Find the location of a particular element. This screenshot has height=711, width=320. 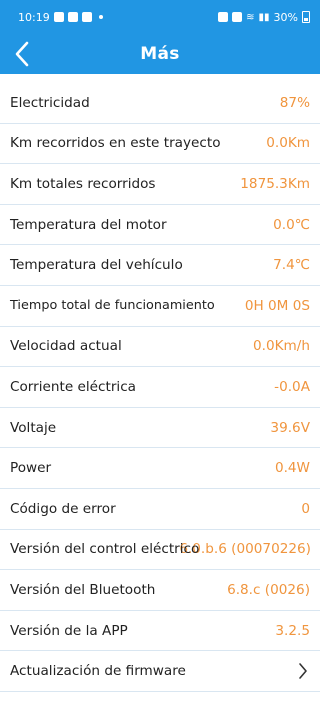

row-version-app: Versión de la APP 3.2.5 is located at coordinates (160, 631).